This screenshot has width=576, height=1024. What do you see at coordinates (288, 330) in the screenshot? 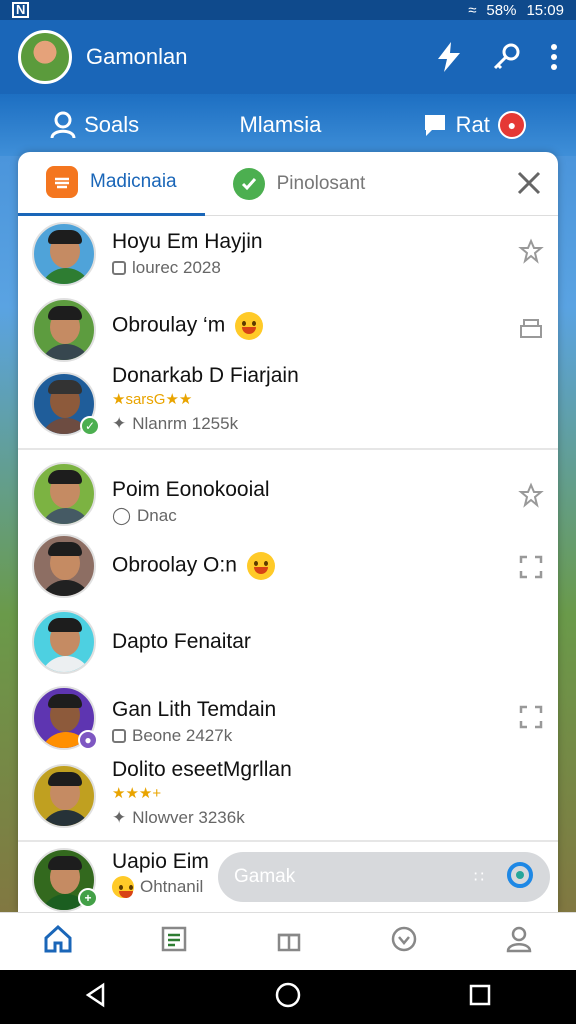
I see `contact-row: Obroulay ‘m` at bounding box center [288, 330].